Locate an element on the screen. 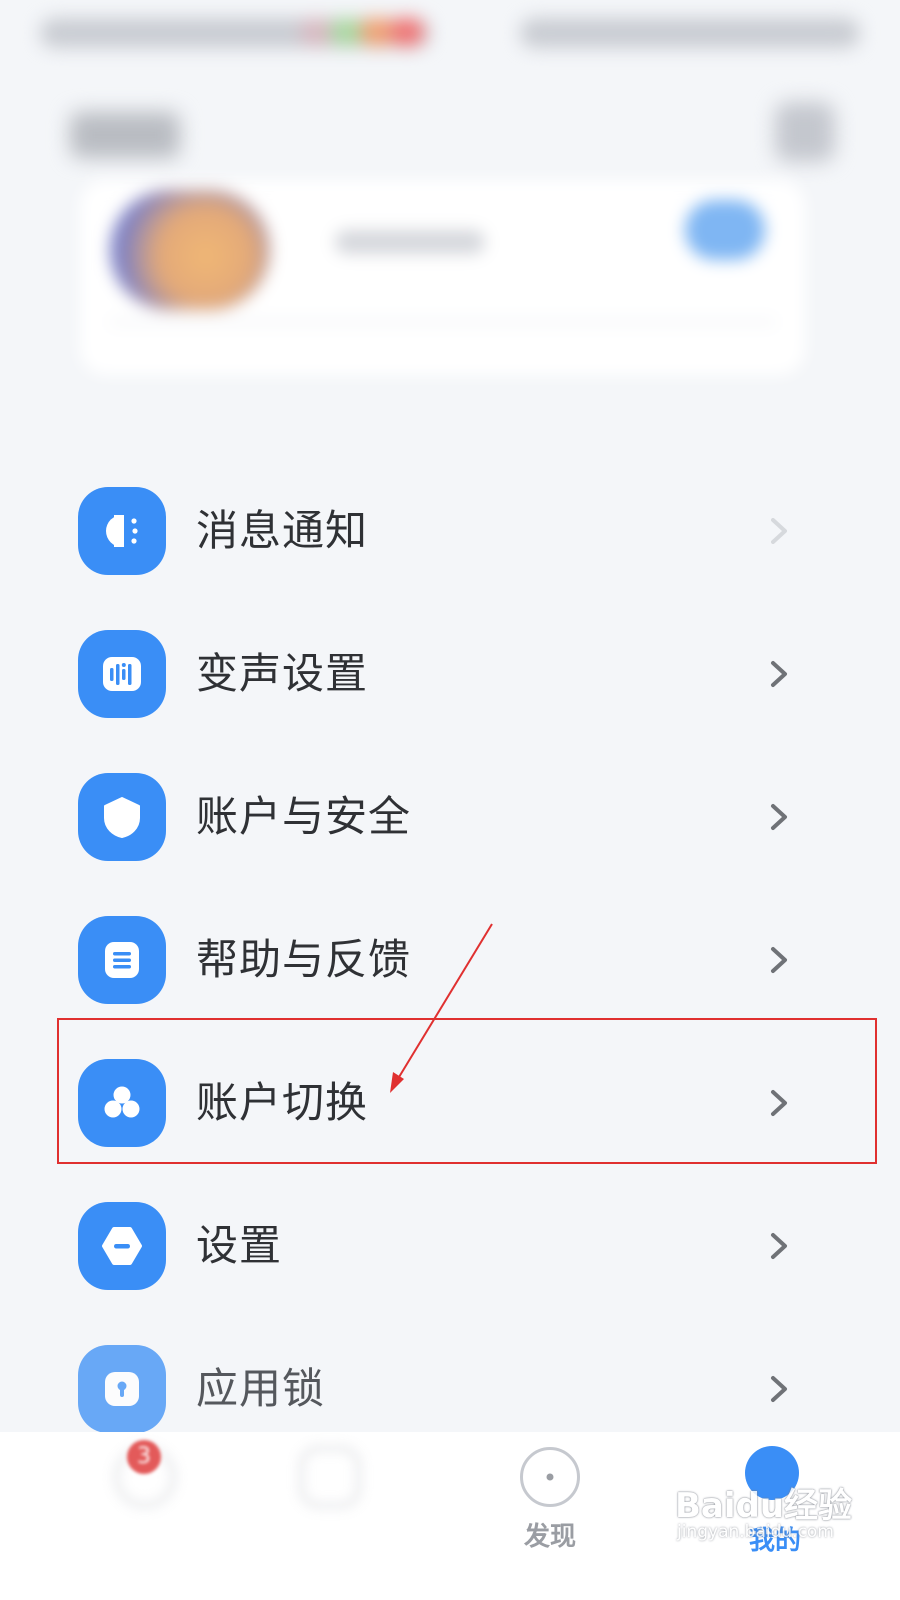 The height and width of the screenshot is (1600, 900). baidu-watermark: Baidu经验 jingyan.baidu.com is located at coordinates (775, 1518).